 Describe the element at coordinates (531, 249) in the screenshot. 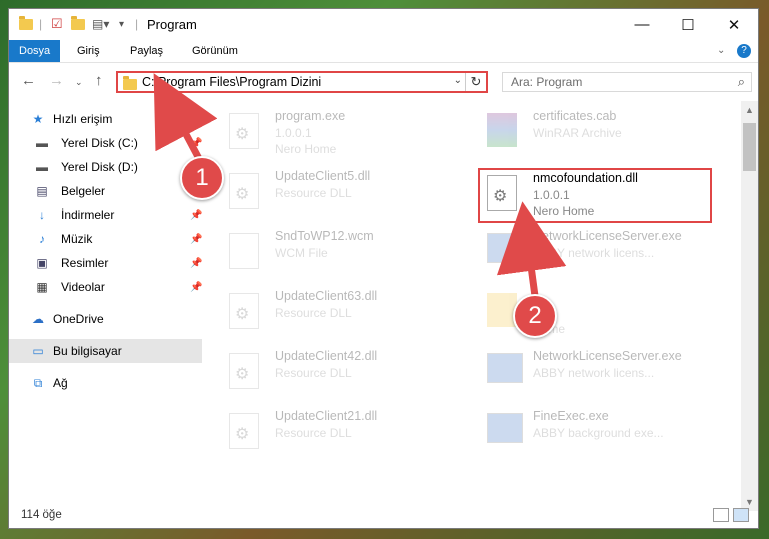

I see `arrow-to-dll-file` at that location.